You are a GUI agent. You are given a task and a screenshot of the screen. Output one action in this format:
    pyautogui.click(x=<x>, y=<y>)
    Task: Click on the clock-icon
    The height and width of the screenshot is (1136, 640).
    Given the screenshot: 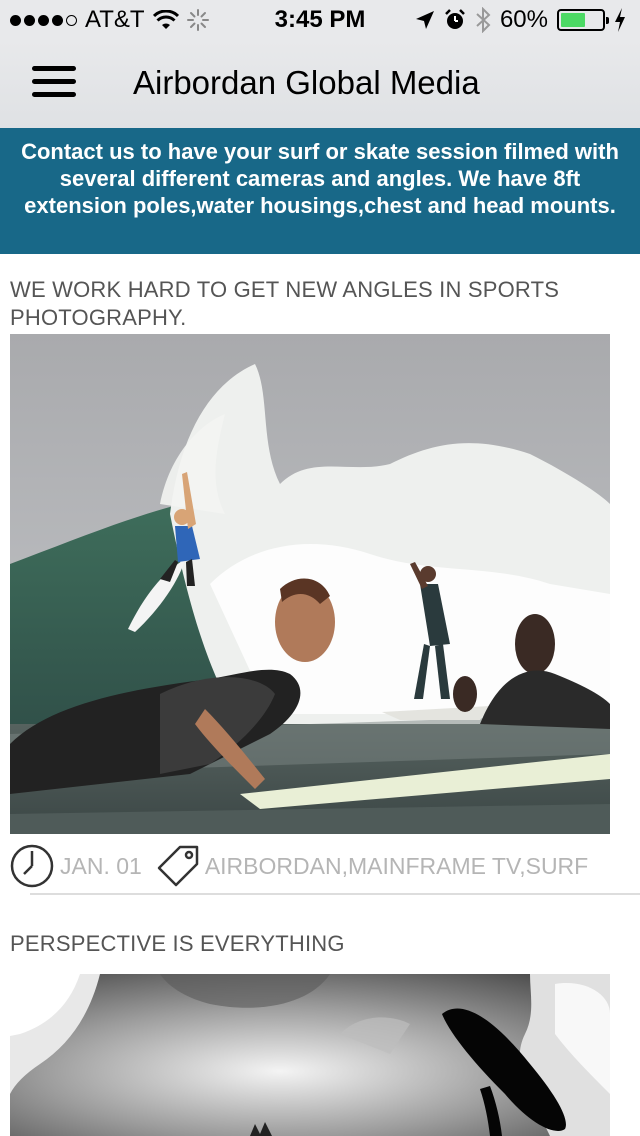 What is the action you would take?
    pyautogui.click(x=32, y=866)
    